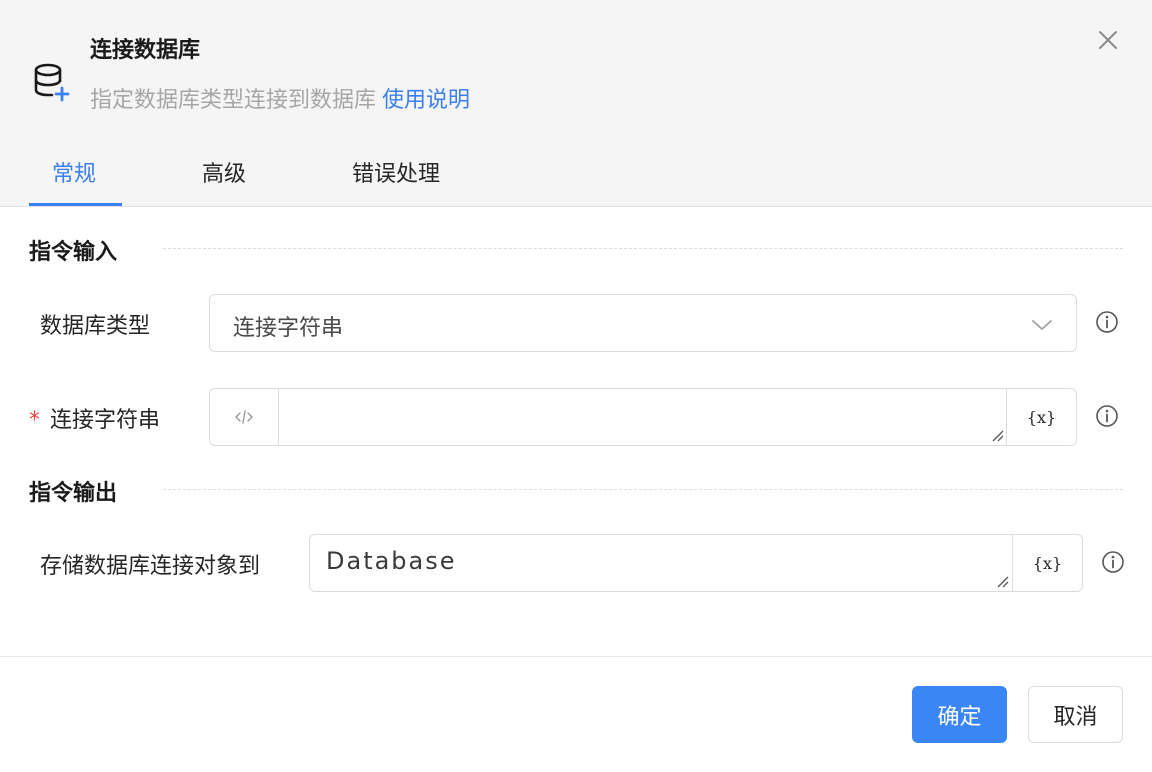 The width and height of the screenshot is (1152, 772). What do you see at coordinates (1107, 322) in the screenshot?
I see `db-type-info-icon` at bounding box center [1107, 322].